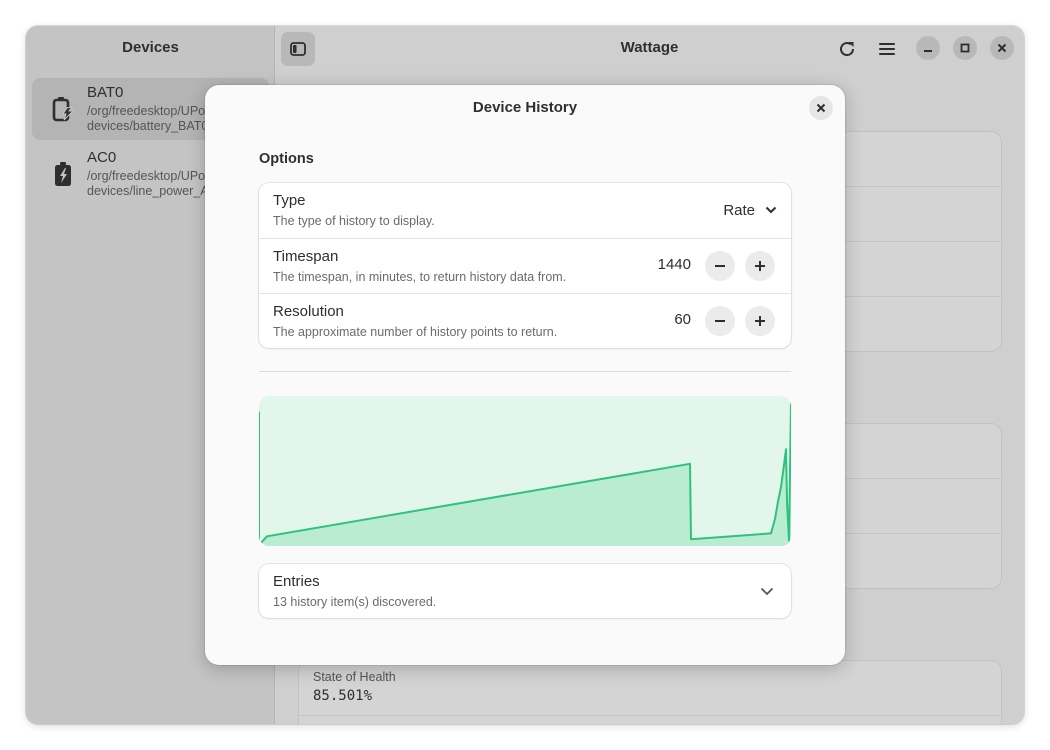 This screenshot has height=750, width=1050. What do you see at coordinates (354, 221) in the screenshot?
I see `type-subtitle: The type of history to display.` at bounding box center [354, 221].